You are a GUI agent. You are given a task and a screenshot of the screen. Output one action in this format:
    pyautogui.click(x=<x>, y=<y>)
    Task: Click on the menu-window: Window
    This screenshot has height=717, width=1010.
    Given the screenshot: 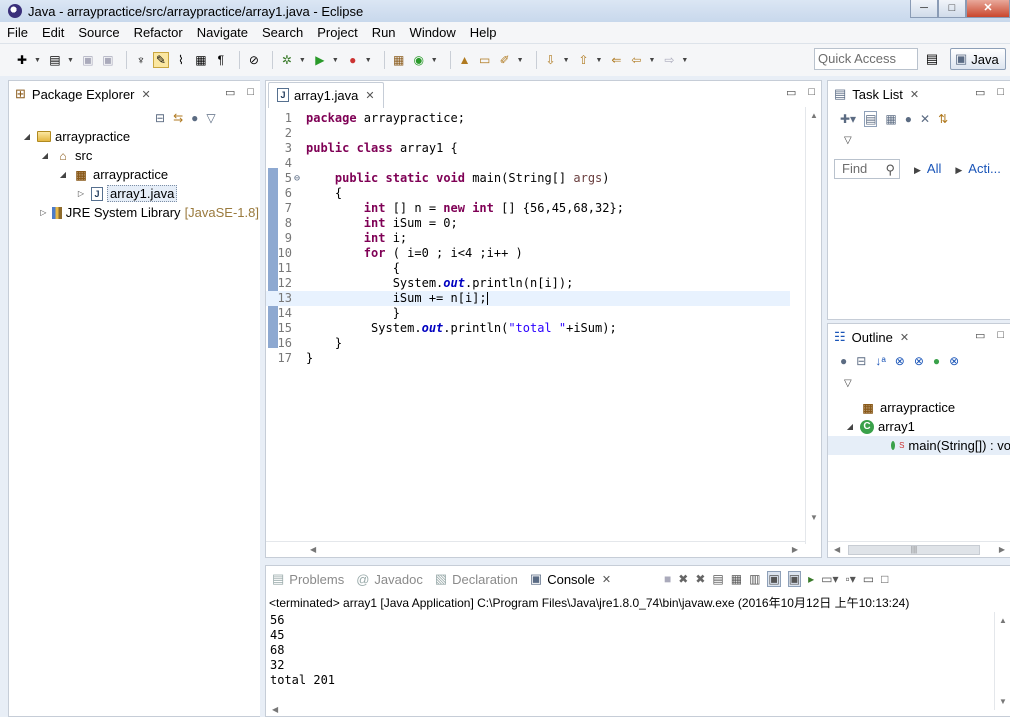 What is the action you would take?
    pyautogui.click(x=433, y=32)
    